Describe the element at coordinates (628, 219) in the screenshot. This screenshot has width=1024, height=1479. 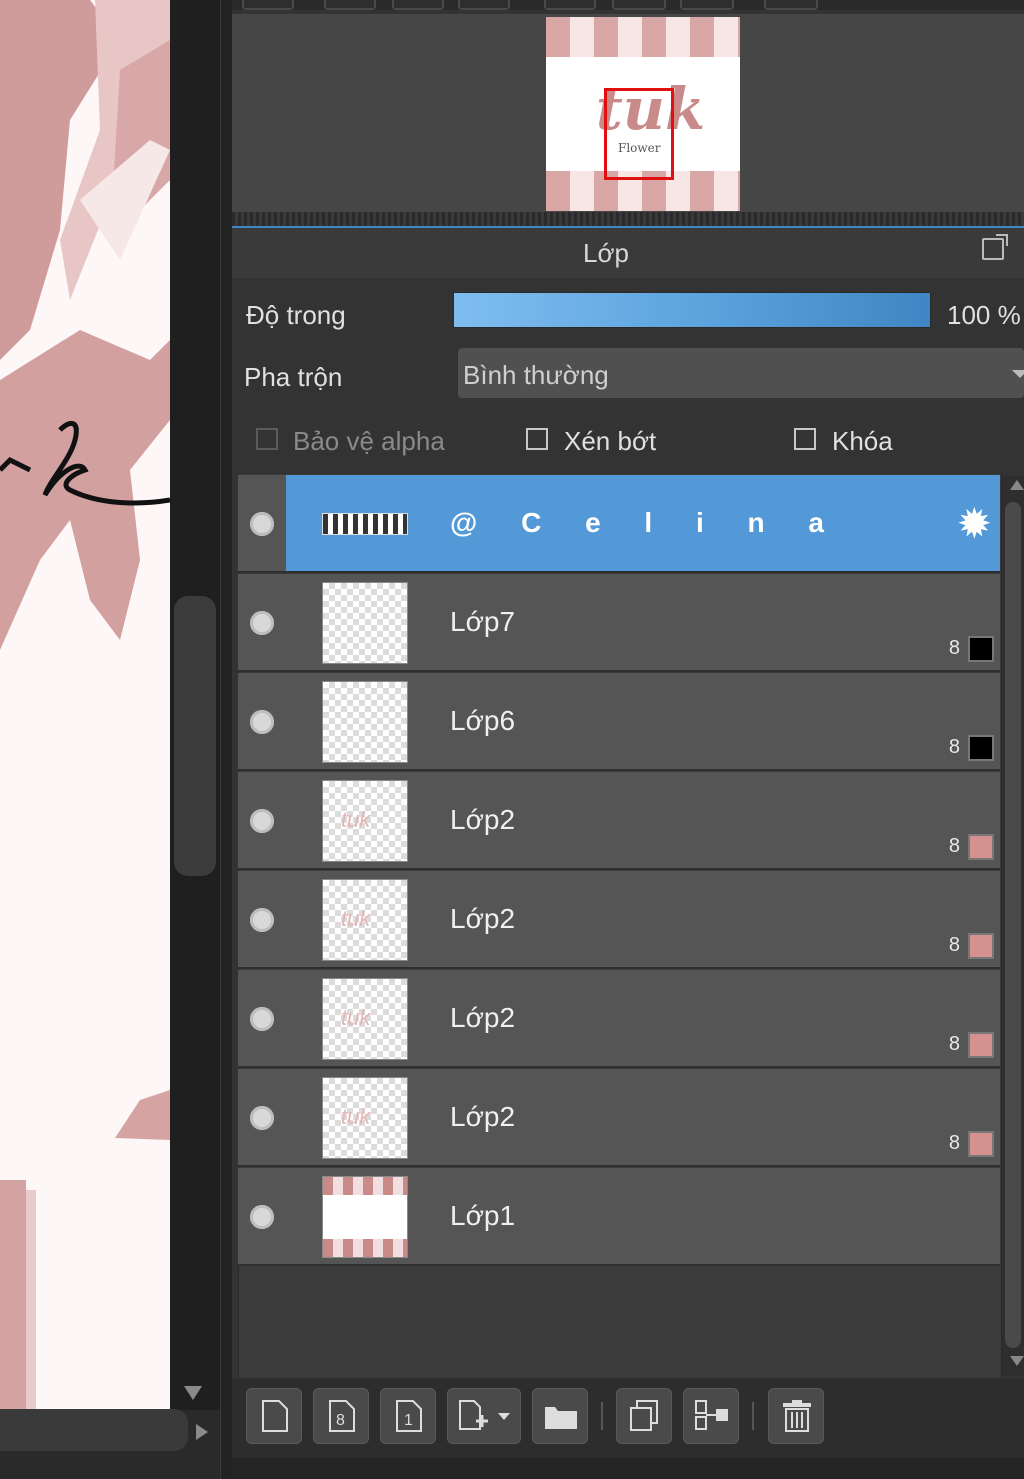
I see `panel-separator` at that location.